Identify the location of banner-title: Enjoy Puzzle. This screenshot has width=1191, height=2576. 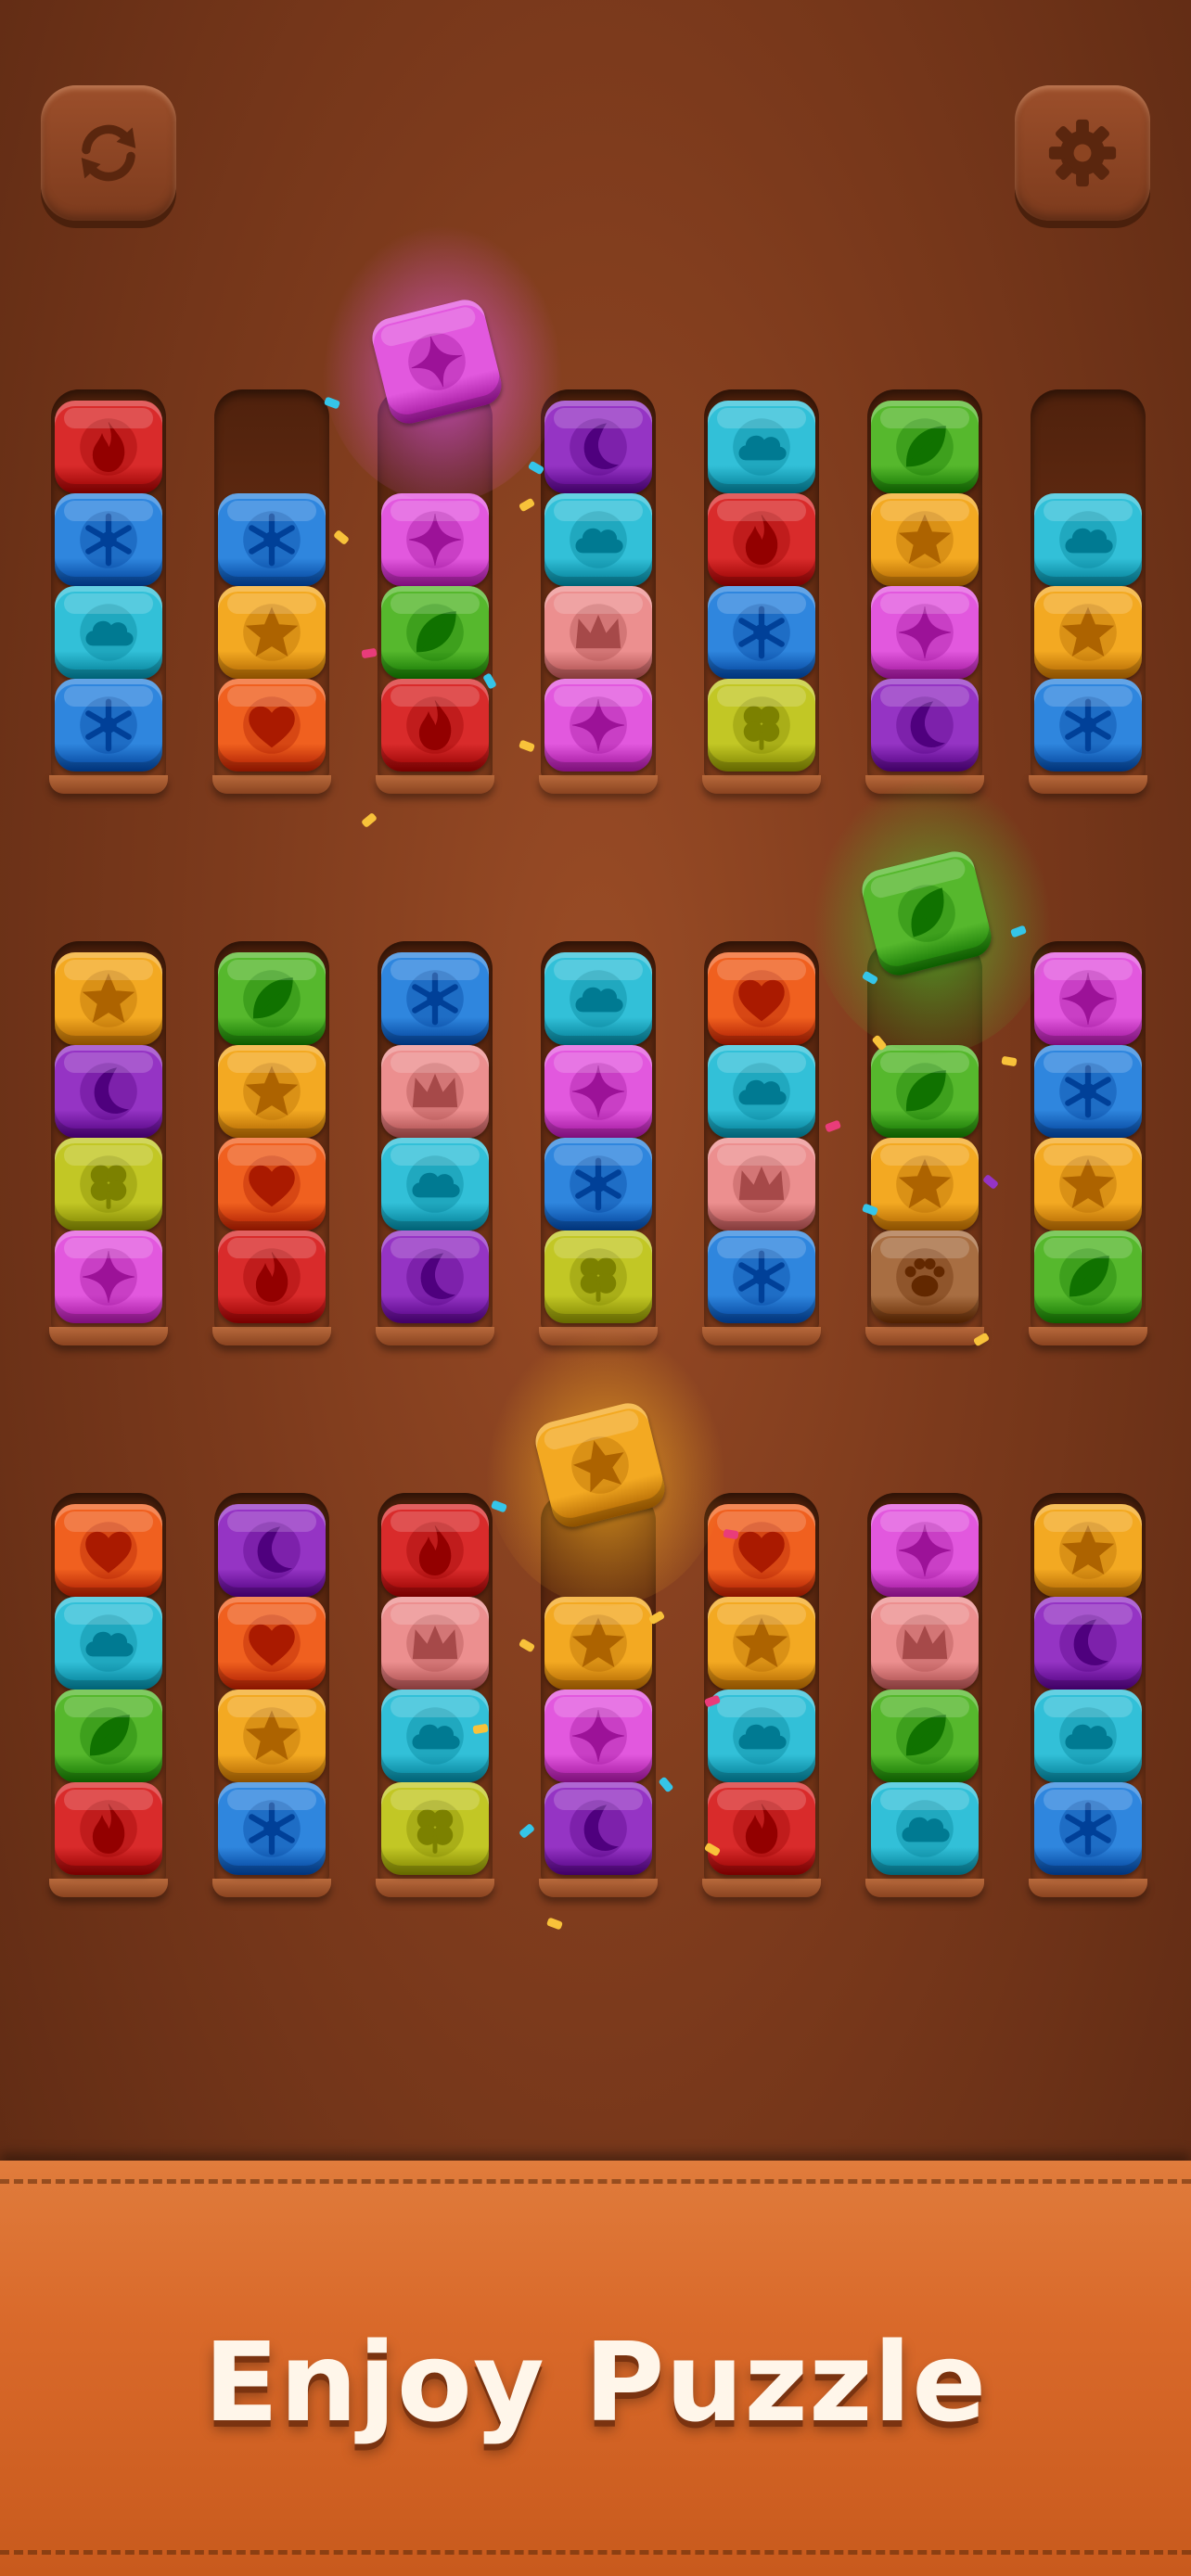
(595, 2382).